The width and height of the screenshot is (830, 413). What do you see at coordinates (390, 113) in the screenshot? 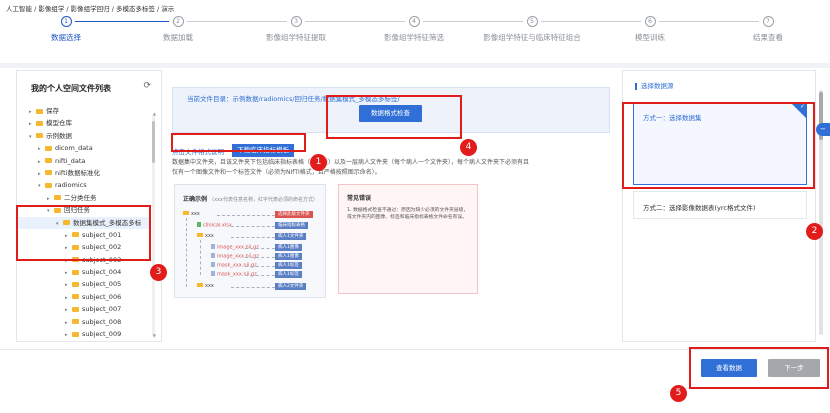
I see `data-format-check-button: 数据格式检查` at bounding box center [390, 113].